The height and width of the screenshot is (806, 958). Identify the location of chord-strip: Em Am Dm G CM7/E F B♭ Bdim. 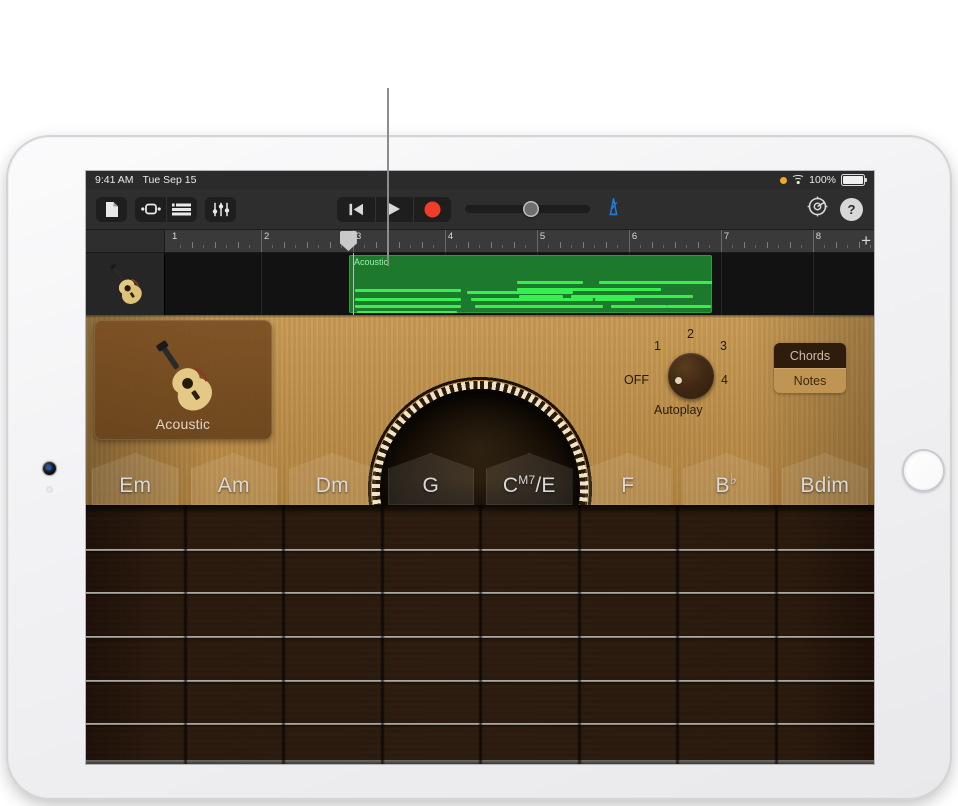
(480, 476).